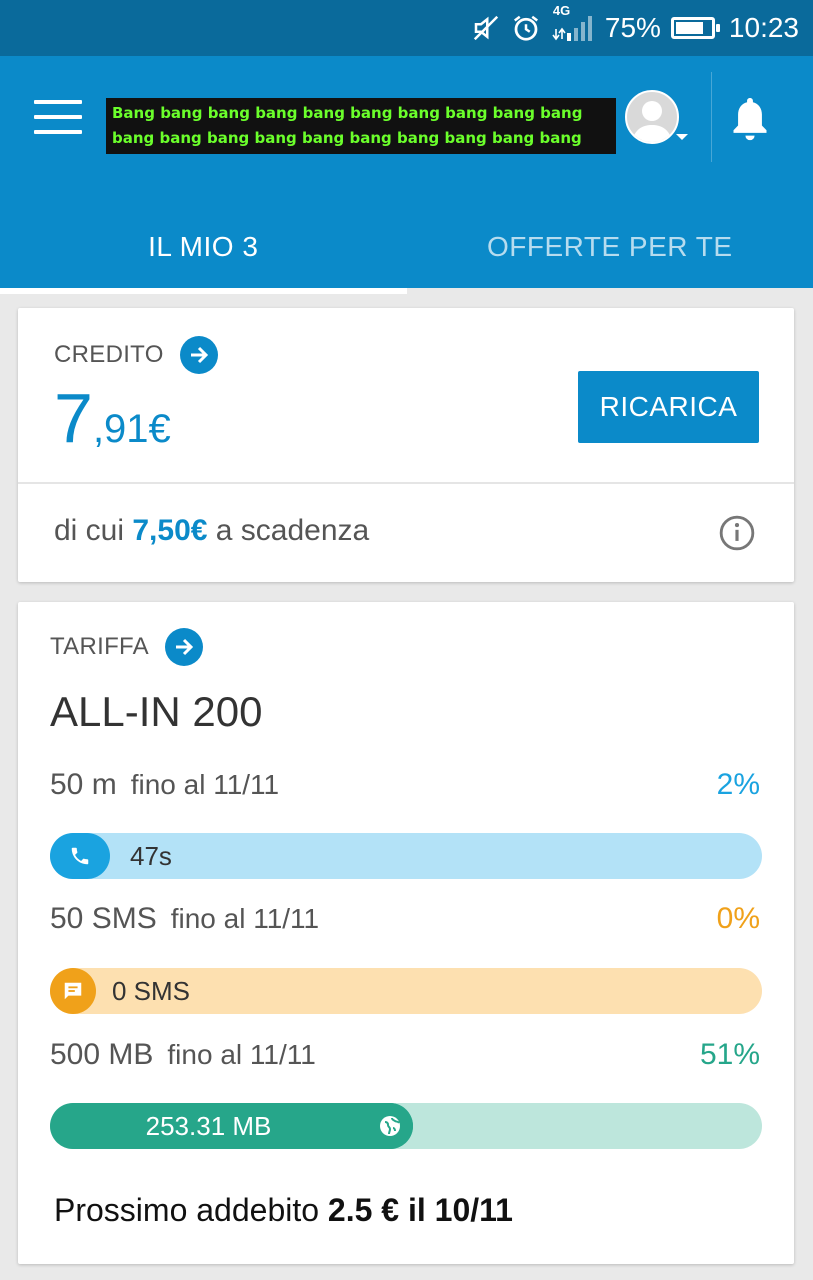  I want to click on expiring-prefix: di cui, so click(93, 530).